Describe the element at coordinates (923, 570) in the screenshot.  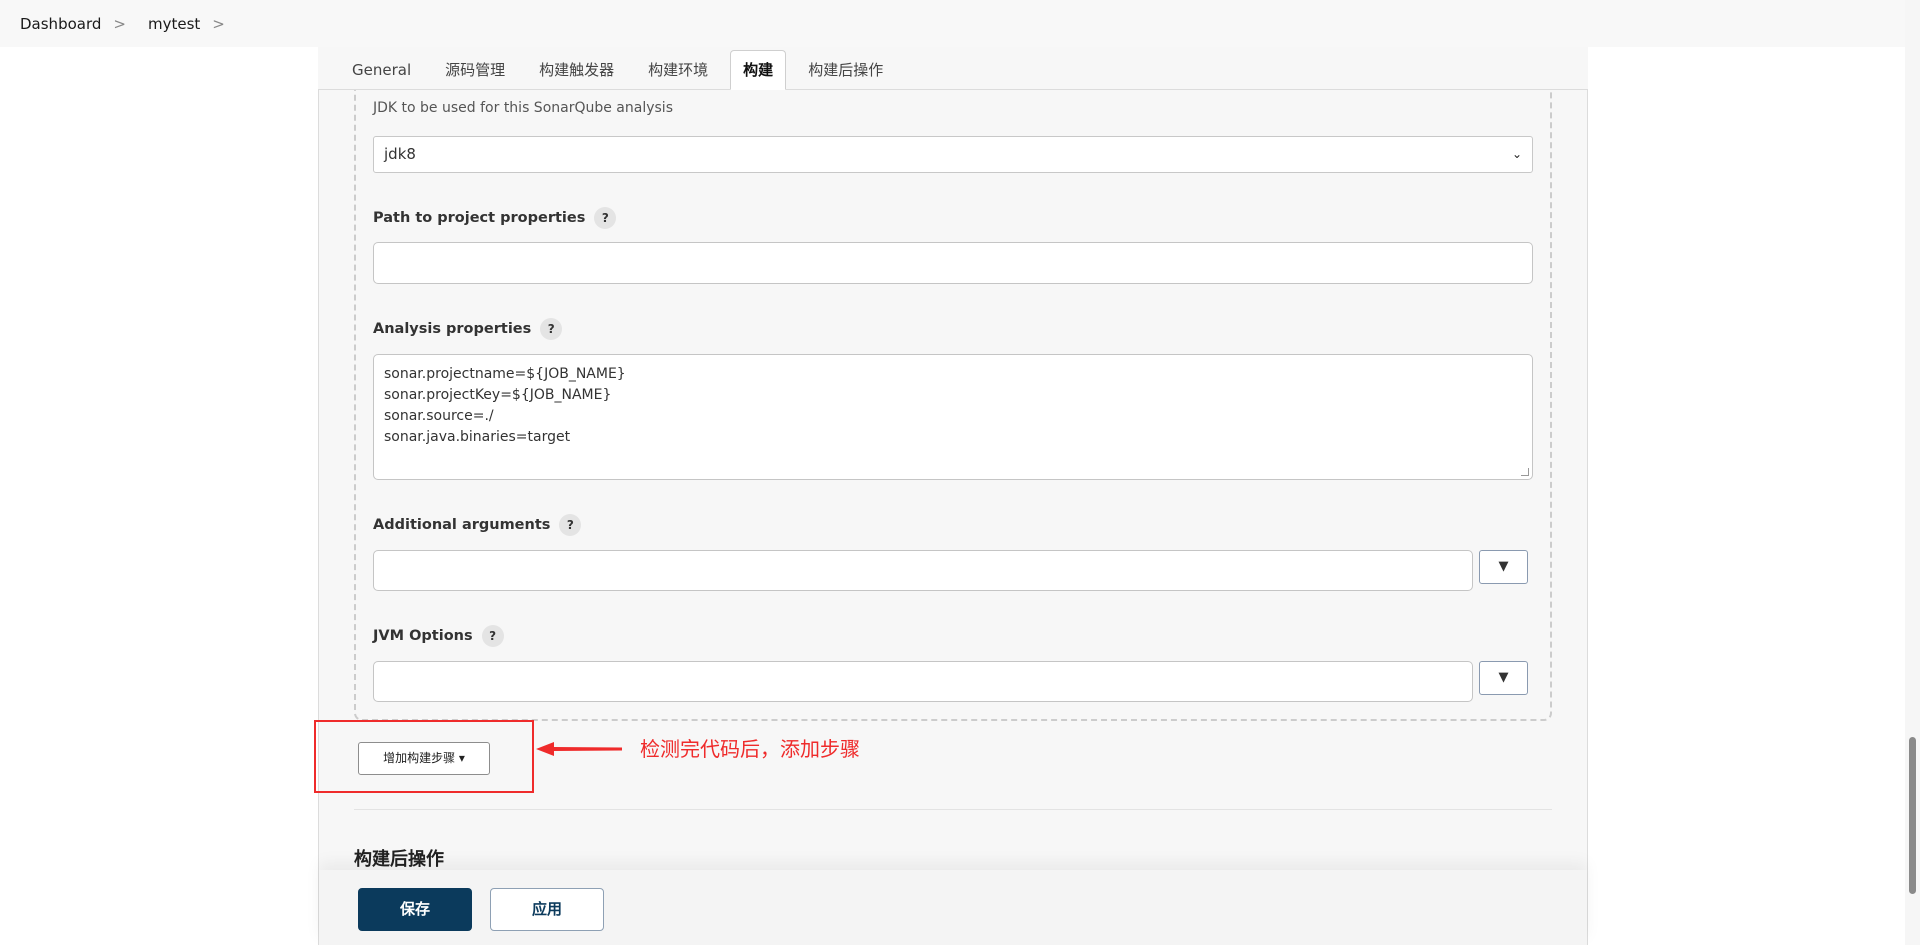
I see `additional-arguments-input` at that location.